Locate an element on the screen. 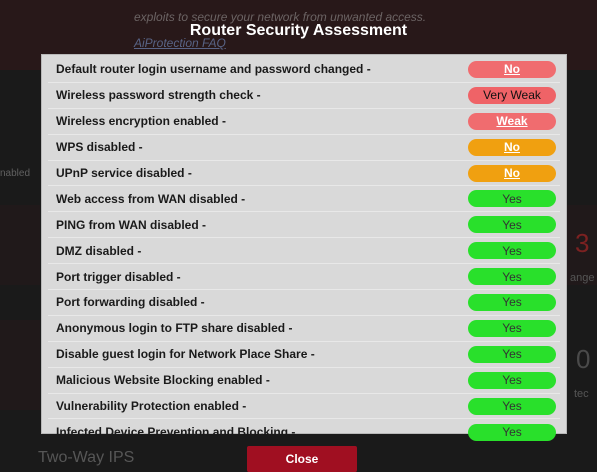 This screenshot has width=597, height=472. assessment-label: WPS disabled - is located at coordinates (99, 147).